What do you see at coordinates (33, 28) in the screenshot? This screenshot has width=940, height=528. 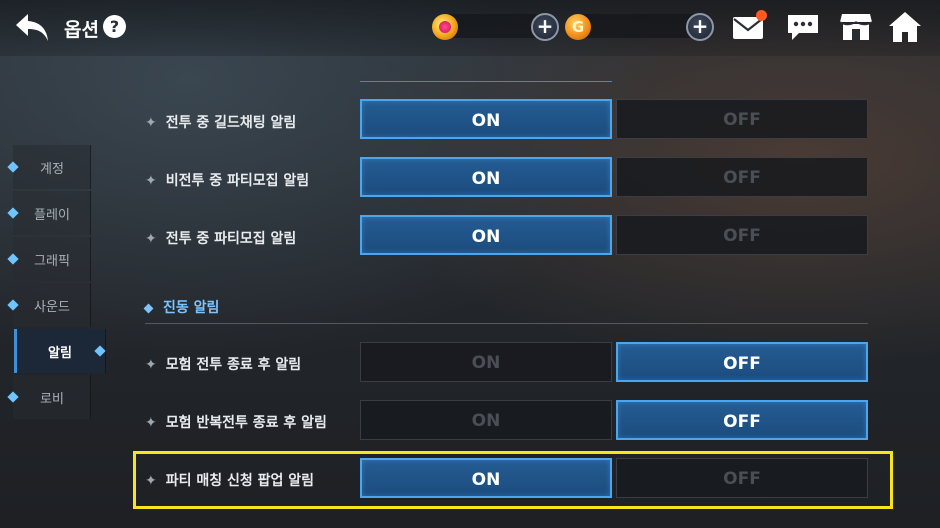 I see `back-arrow-icon` at bounding box center [33, 28].